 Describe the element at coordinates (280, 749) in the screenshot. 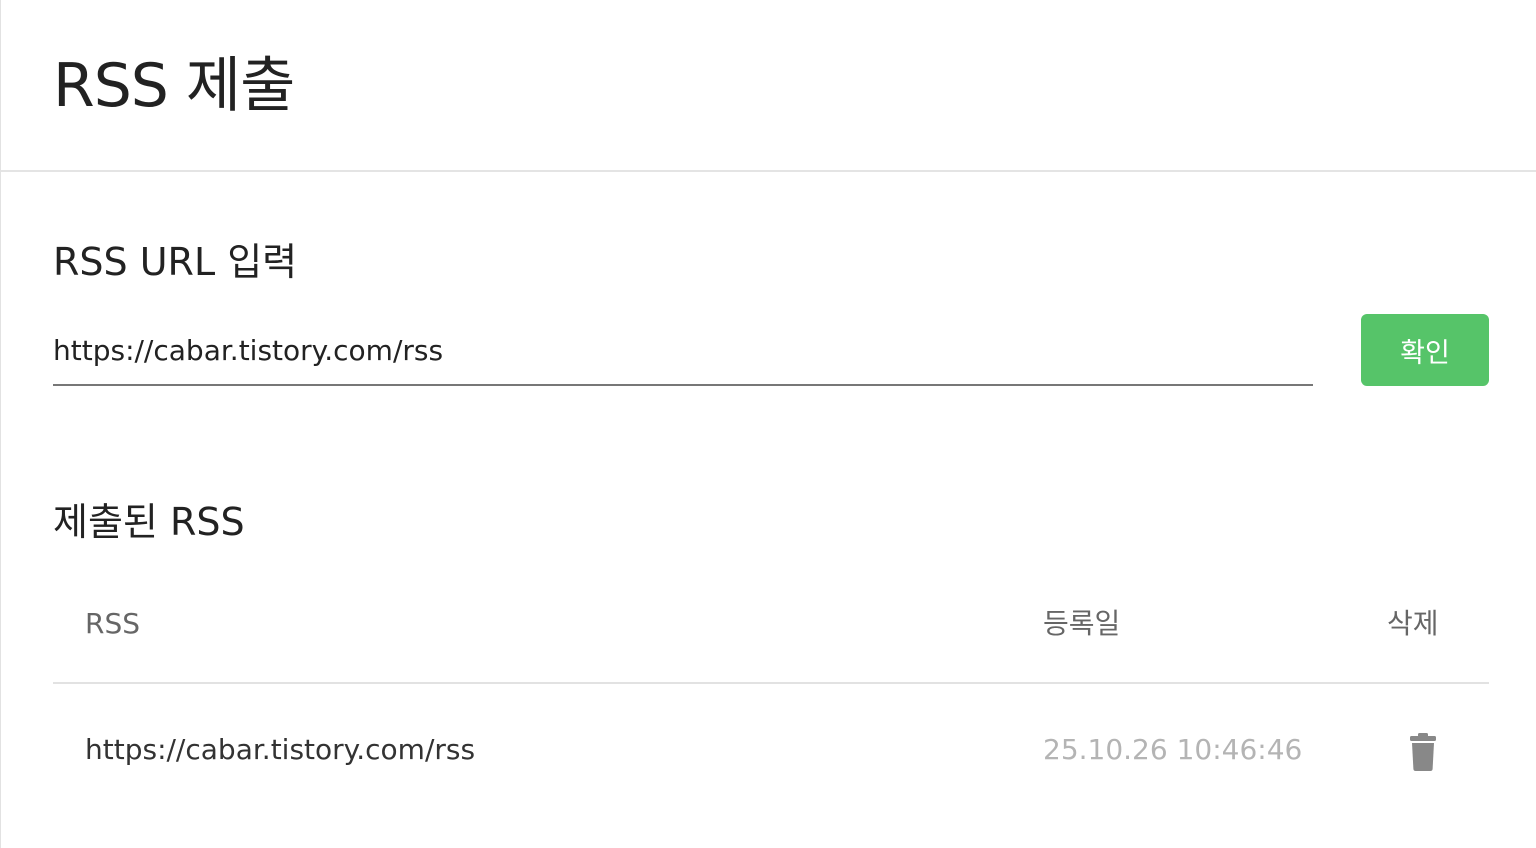

I see `rss-url-cell: https://cabar.tistory.com/rss` at that location.